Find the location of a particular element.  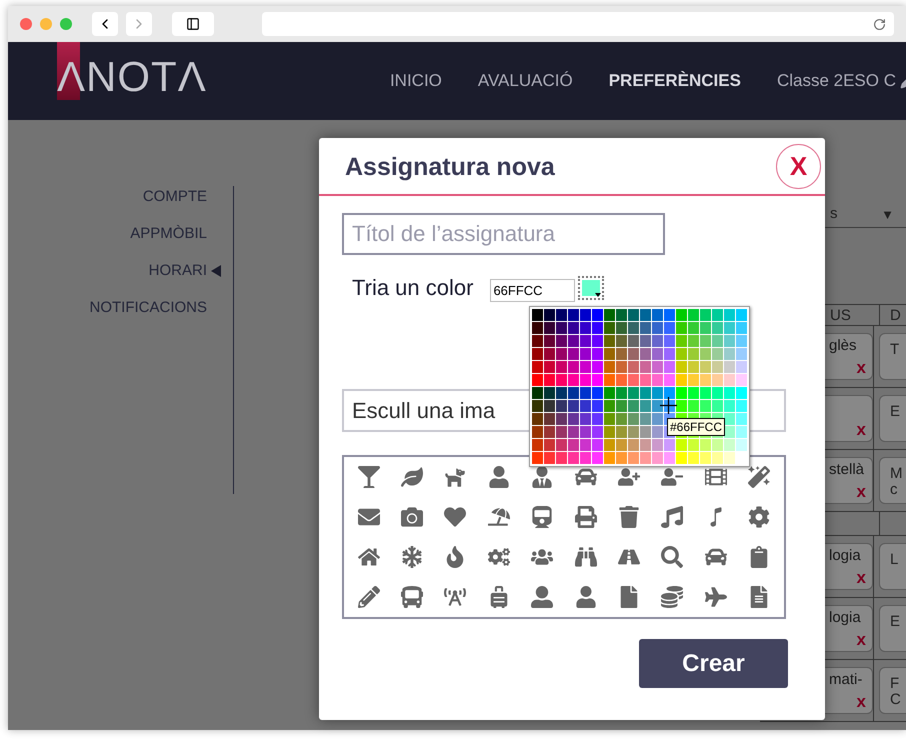

color-tooltip: #66FFCC is located at coordinates (696, 427).